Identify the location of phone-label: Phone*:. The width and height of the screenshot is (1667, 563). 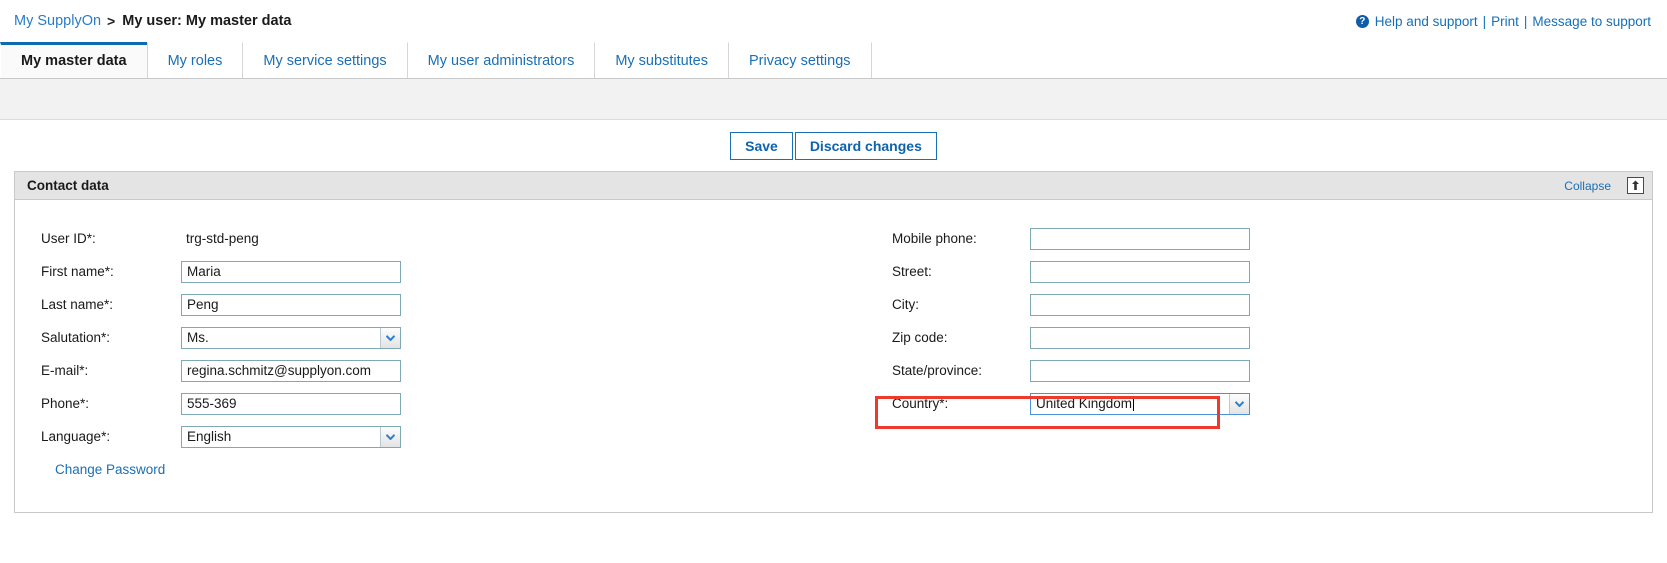
(65, 403).